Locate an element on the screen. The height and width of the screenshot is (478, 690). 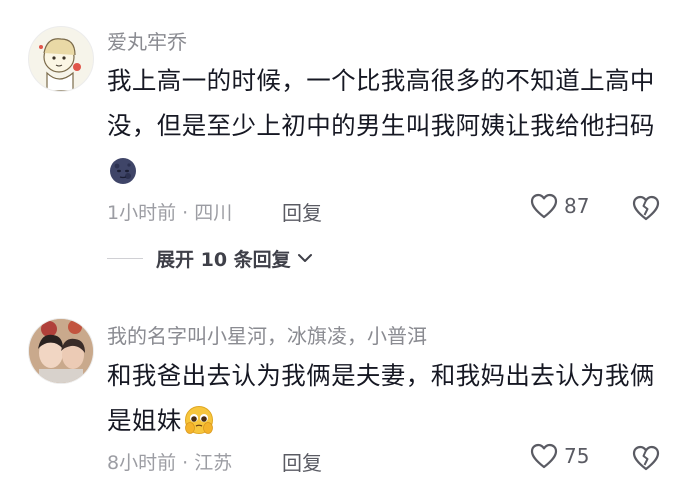
like-button: 87 is located at coordinates (559, 206).